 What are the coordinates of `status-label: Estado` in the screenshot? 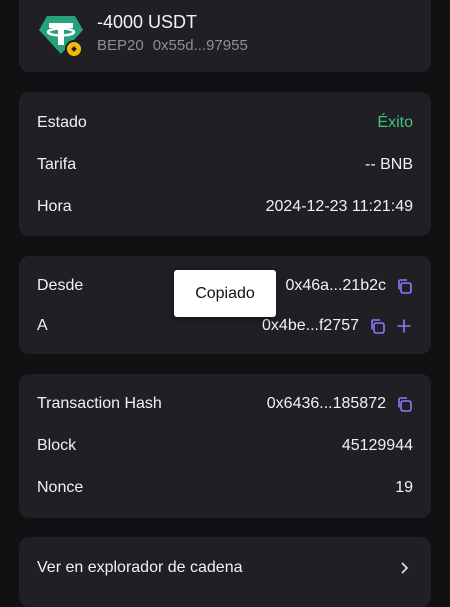 It's located at (62, 122).